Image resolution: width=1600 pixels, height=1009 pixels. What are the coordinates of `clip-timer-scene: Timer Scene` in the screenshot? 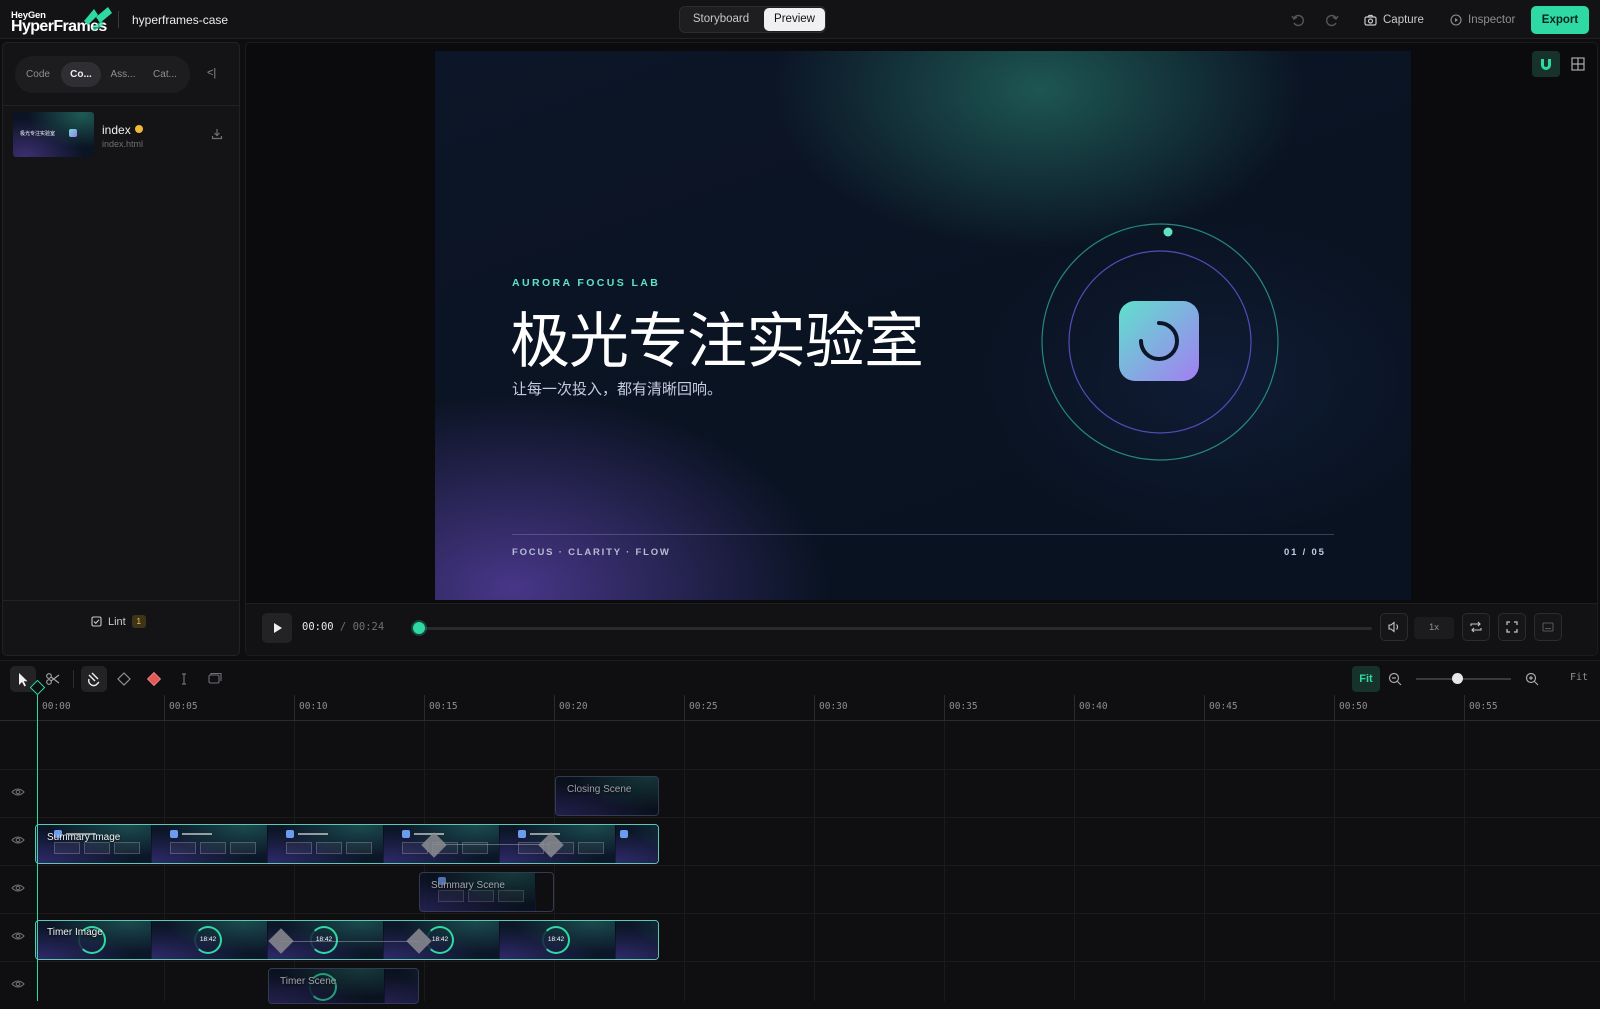 It's located at (343, 986).